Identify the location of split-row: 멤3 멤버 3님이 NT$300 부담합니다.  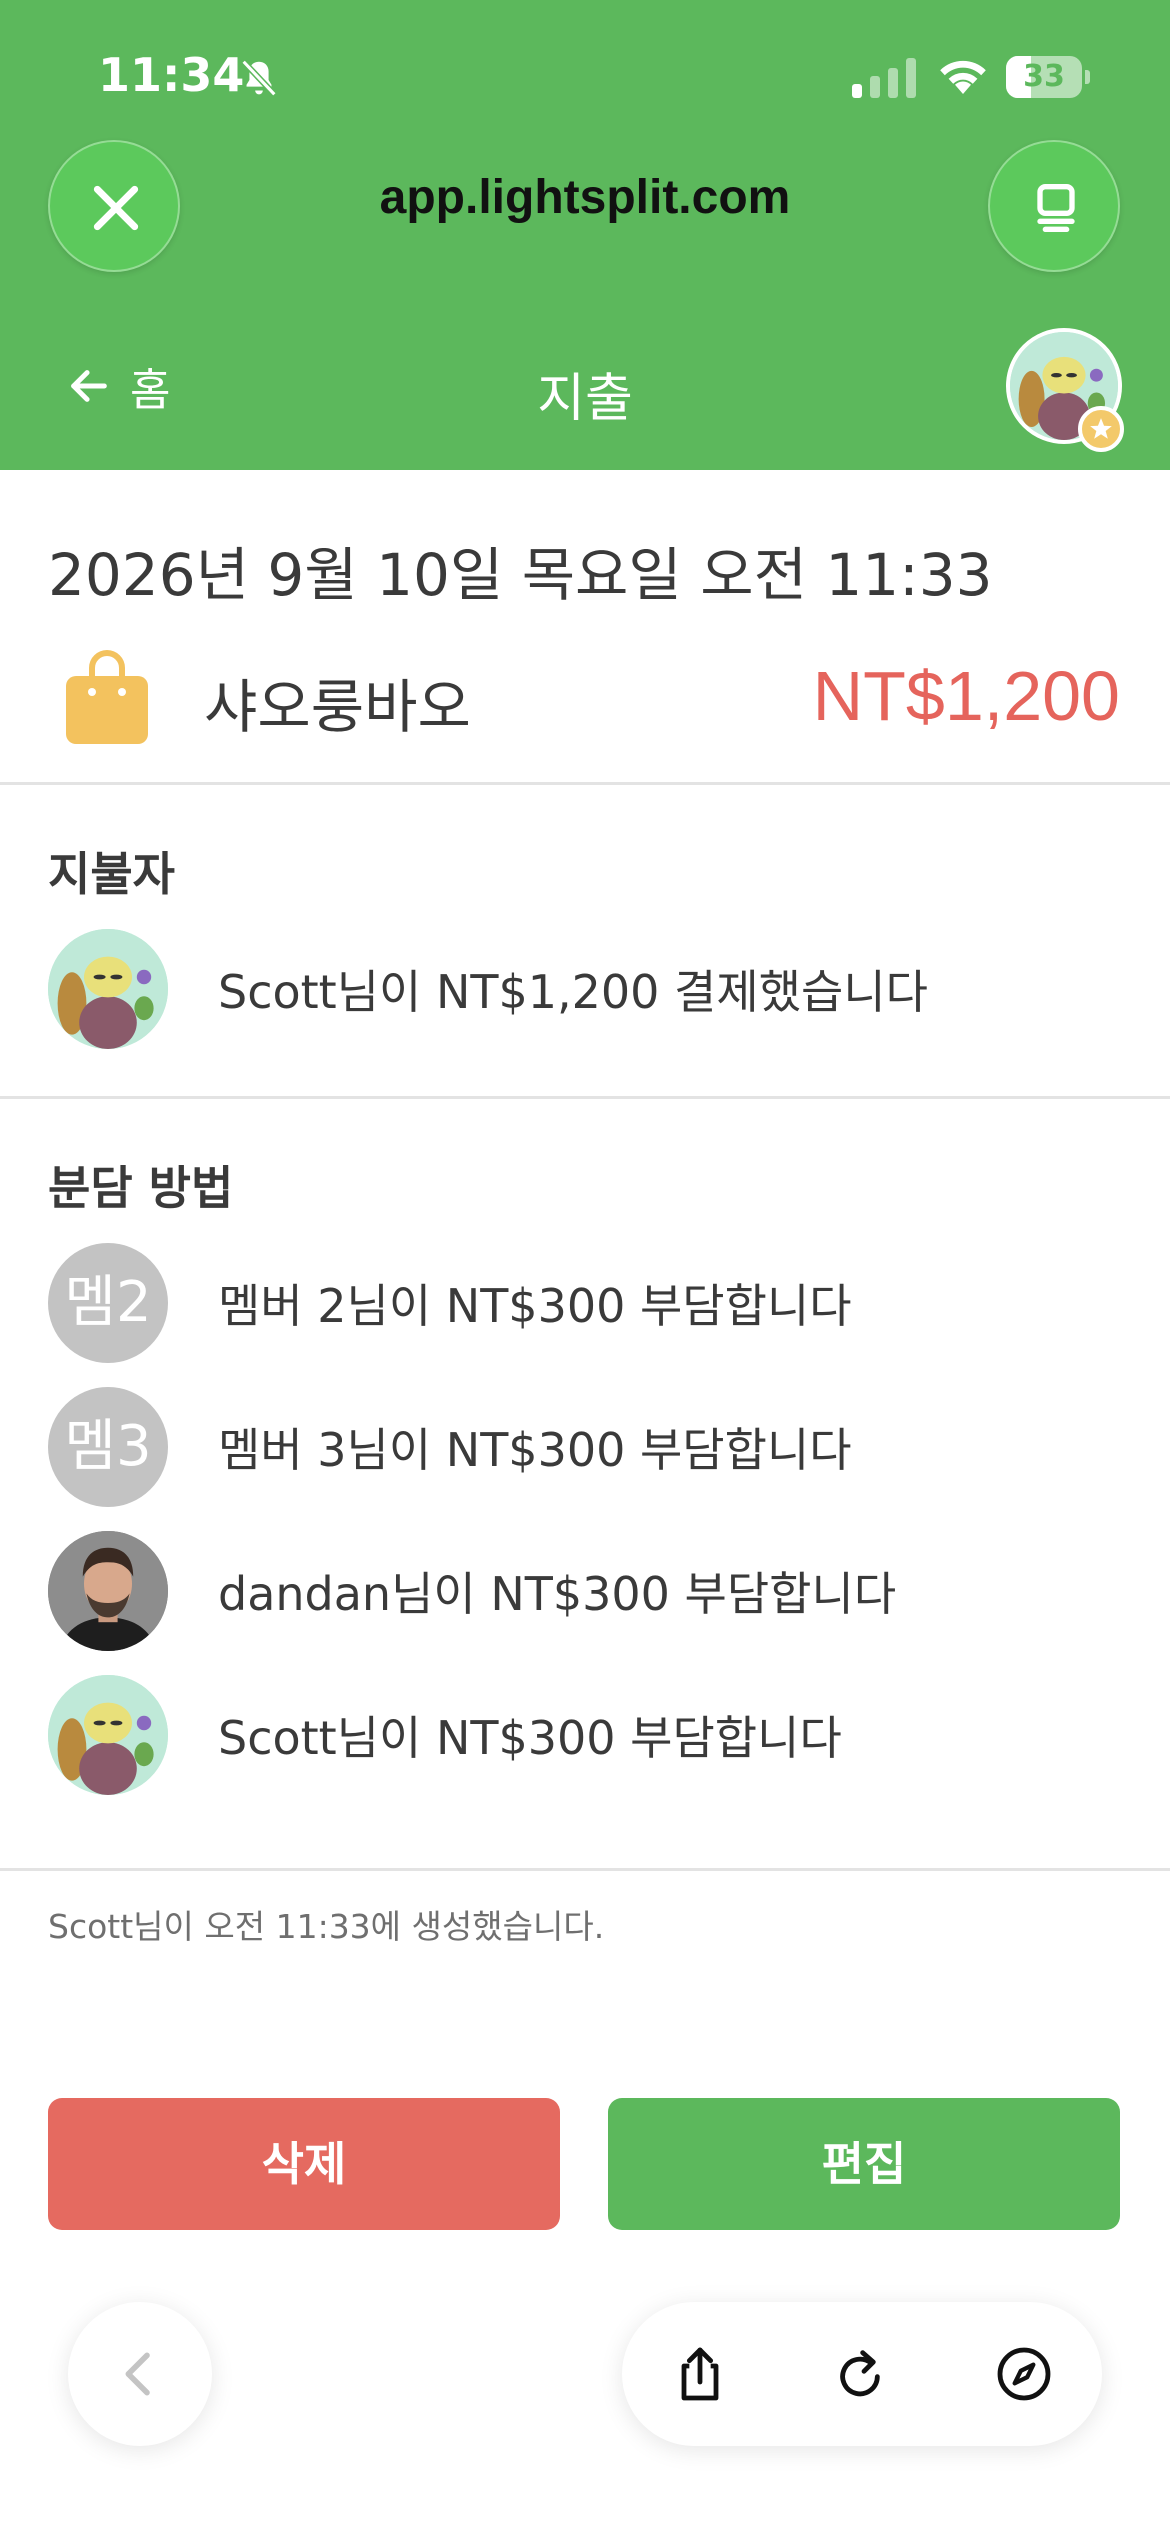
(588, 1447).